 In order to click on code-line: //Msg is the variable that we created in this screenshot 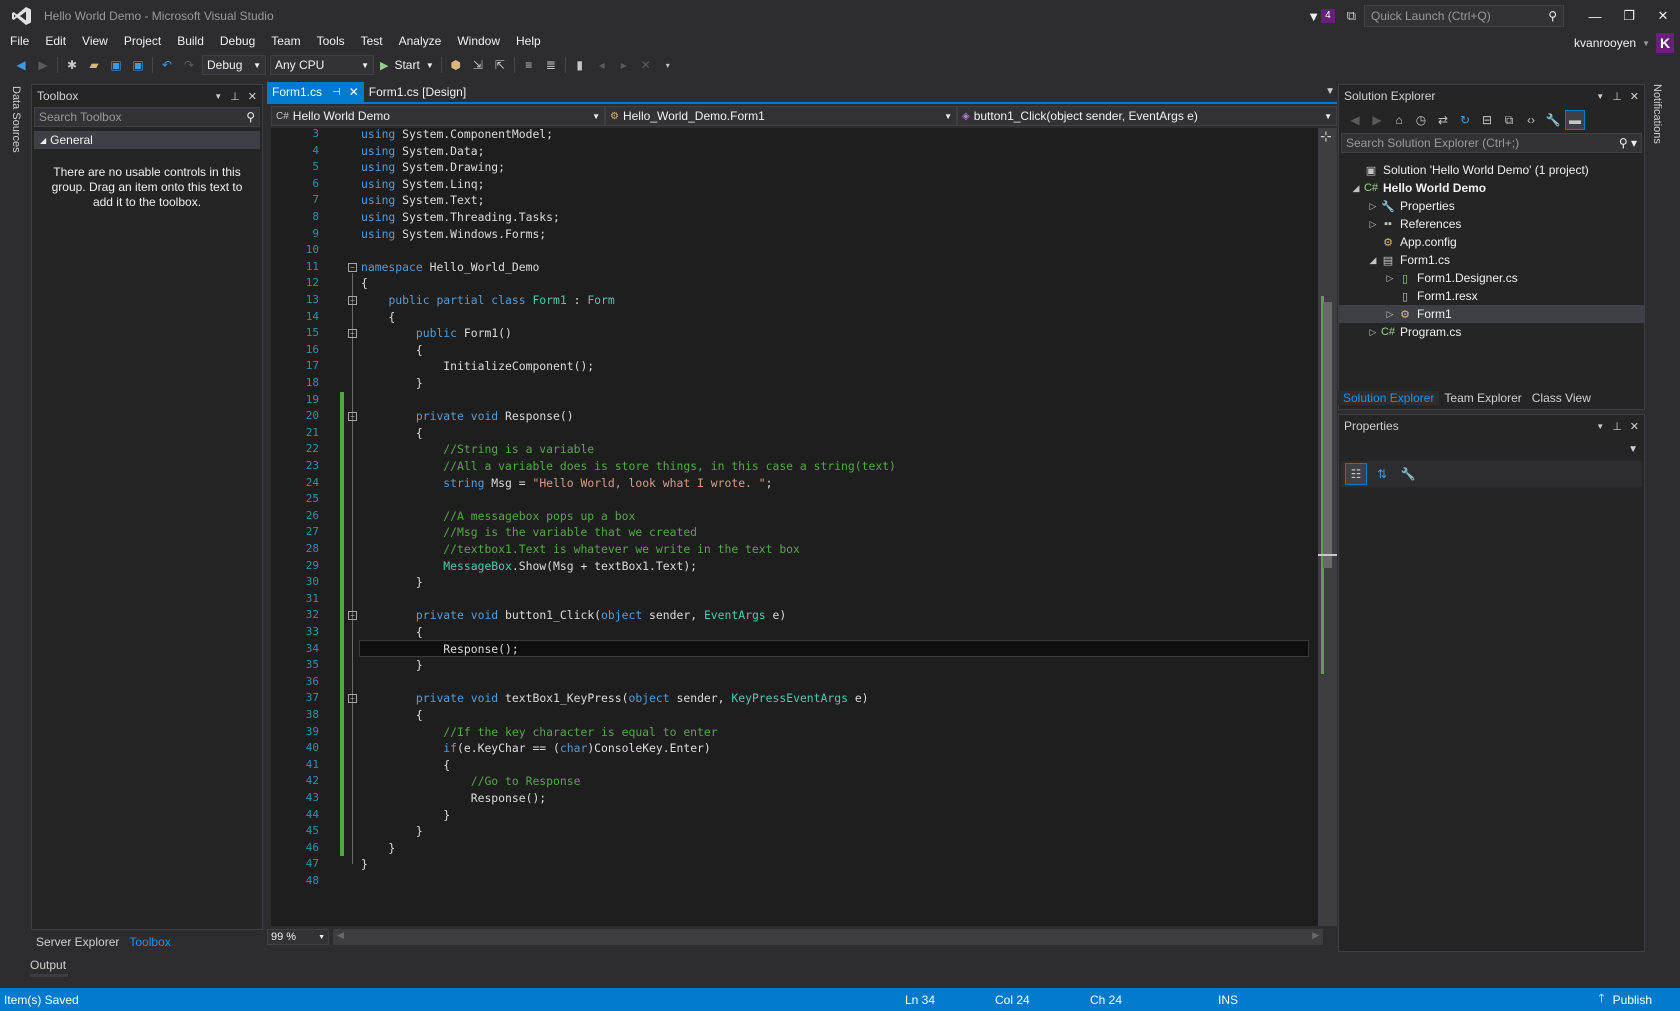, I will do `click(529, 532)`.